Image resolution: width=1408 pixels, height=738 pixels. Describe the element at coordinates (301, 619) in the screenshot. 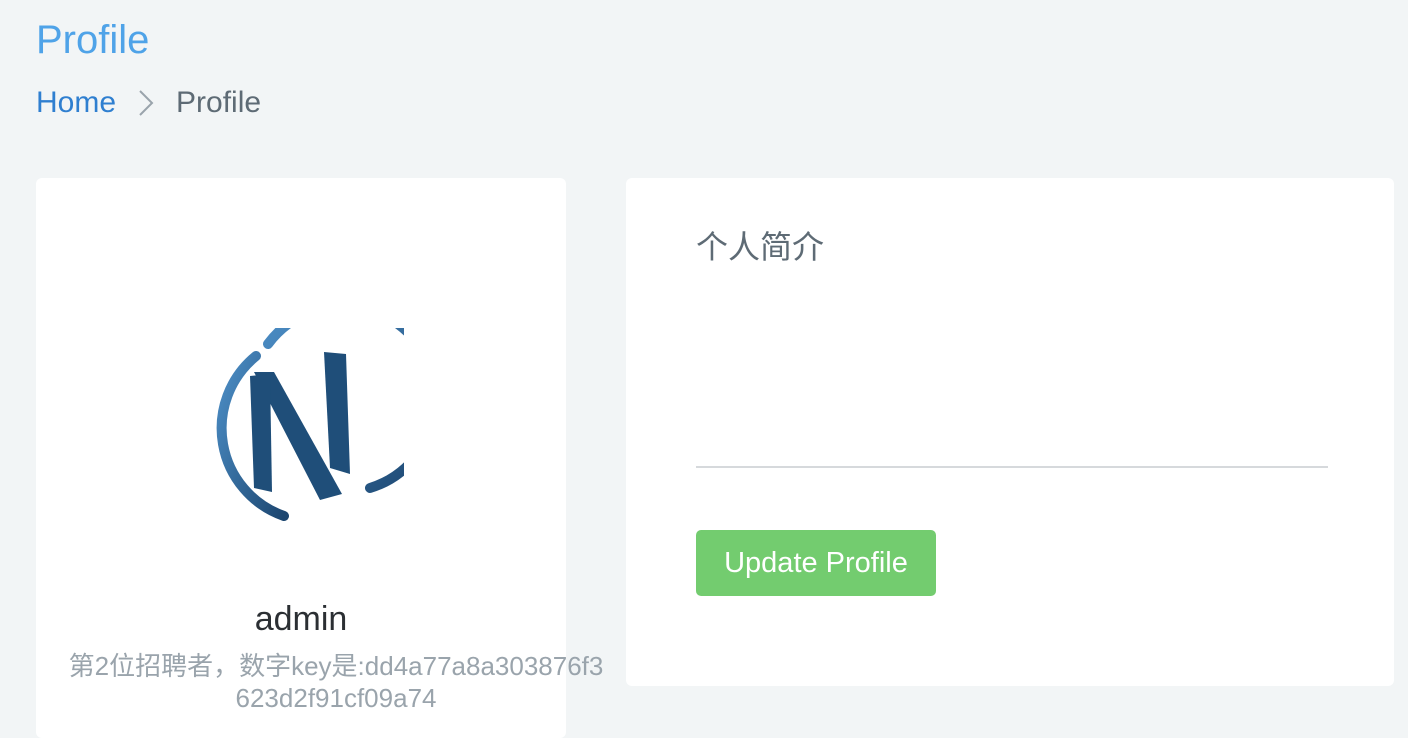

I see `username: admin` at that location.